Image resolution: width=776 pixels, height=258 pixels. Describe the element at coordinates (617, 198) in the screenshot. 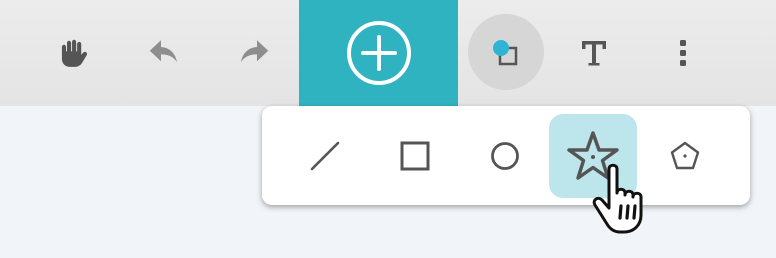

I see `hand-pointer-cursor-icon` at that location.